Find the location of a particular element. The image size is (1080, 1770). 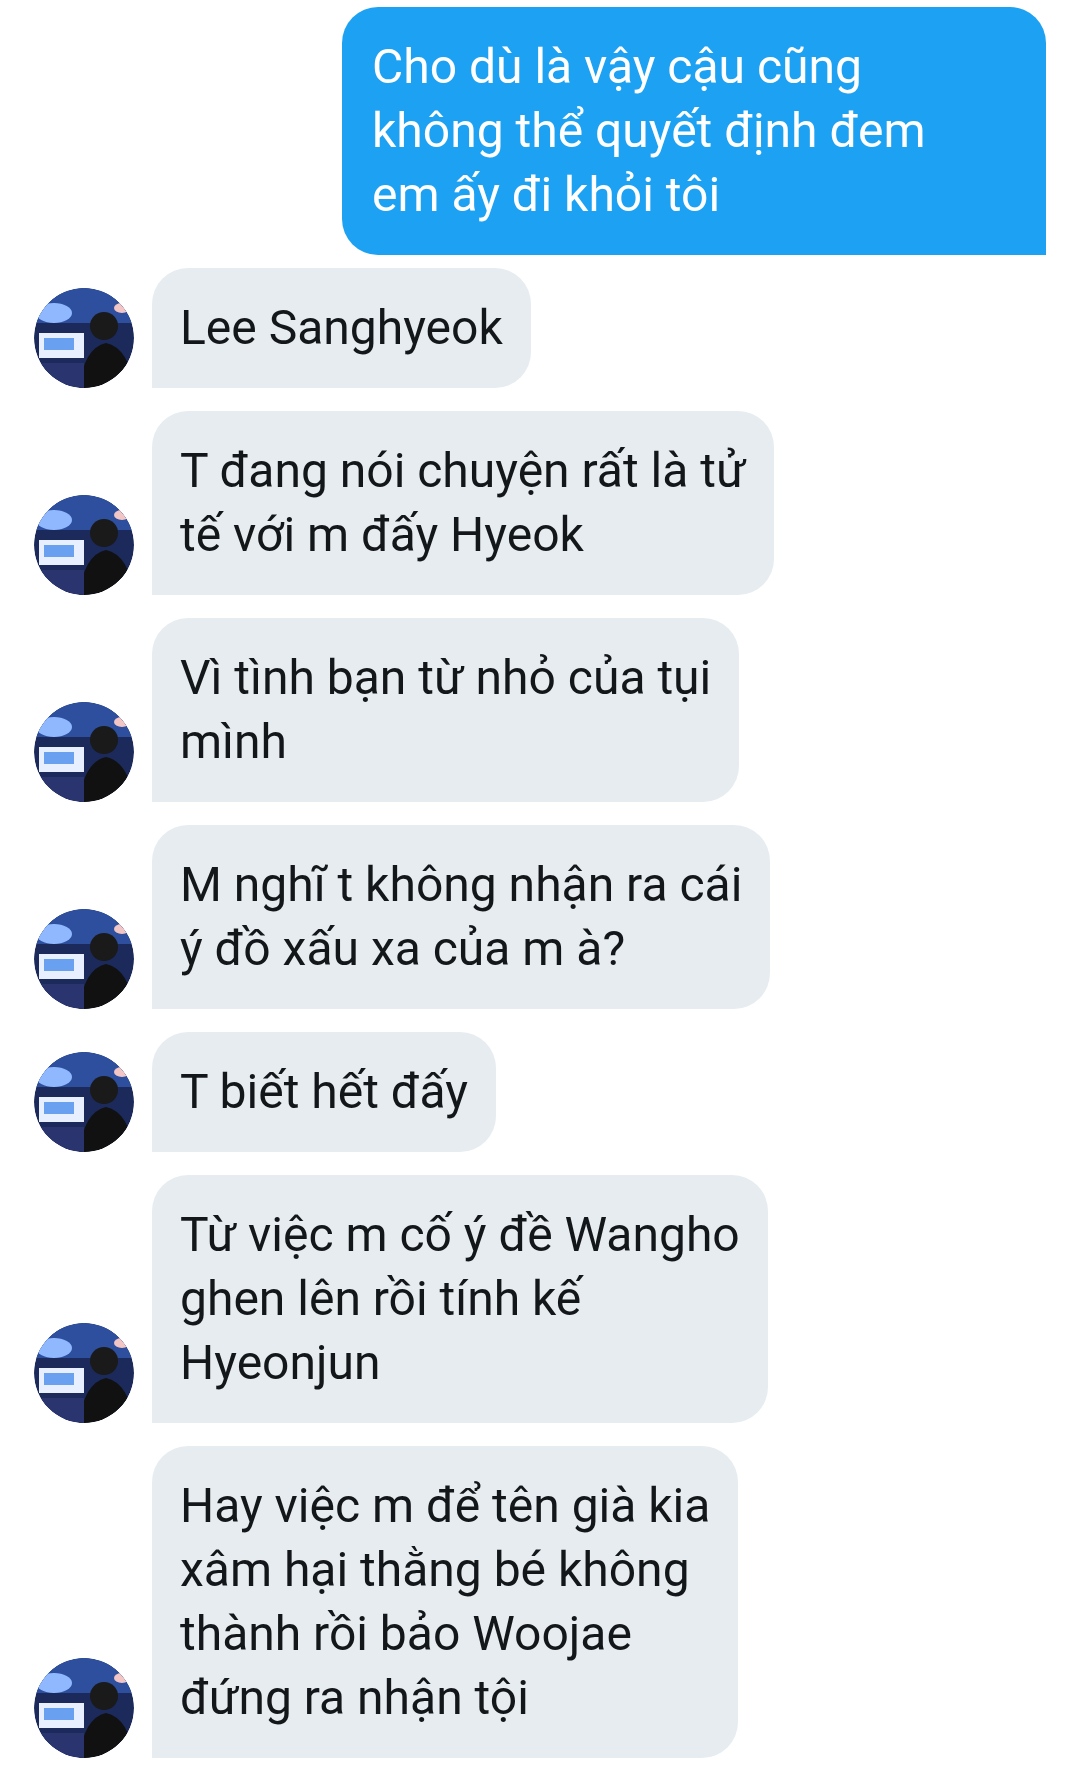

message-bubble: Lee Sanghyeok is located at coordinates (341, 328).